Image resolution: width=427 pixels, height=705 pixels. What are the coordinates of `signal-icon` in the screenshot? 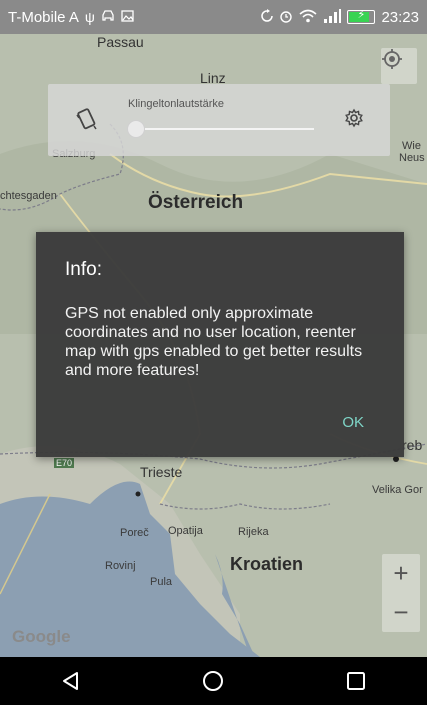 It's located at (332, 17).